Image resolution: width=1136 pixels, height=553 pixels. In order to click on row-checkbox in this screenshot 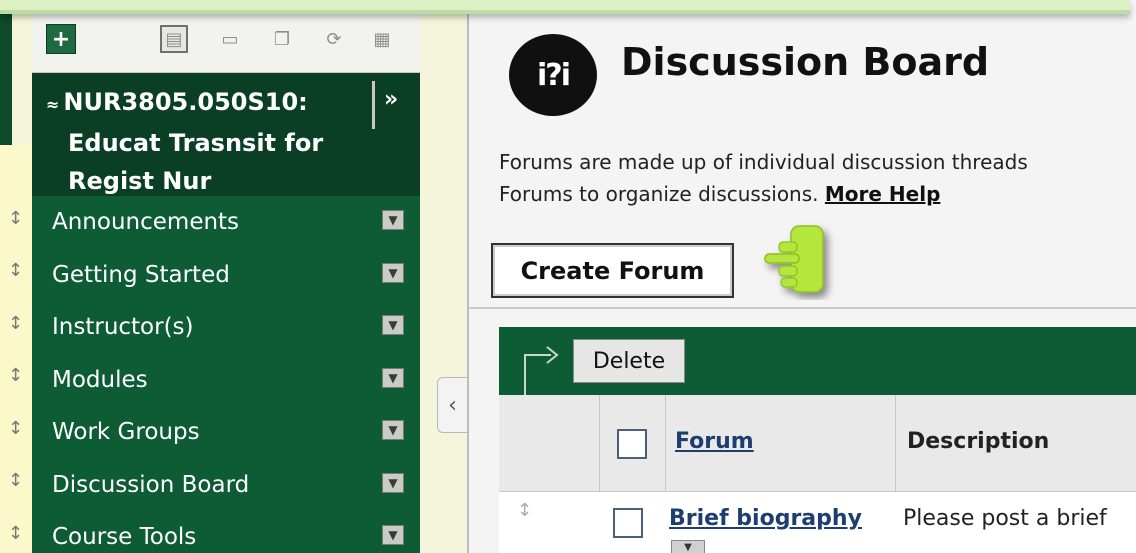, I will do `click(628, 523)`.